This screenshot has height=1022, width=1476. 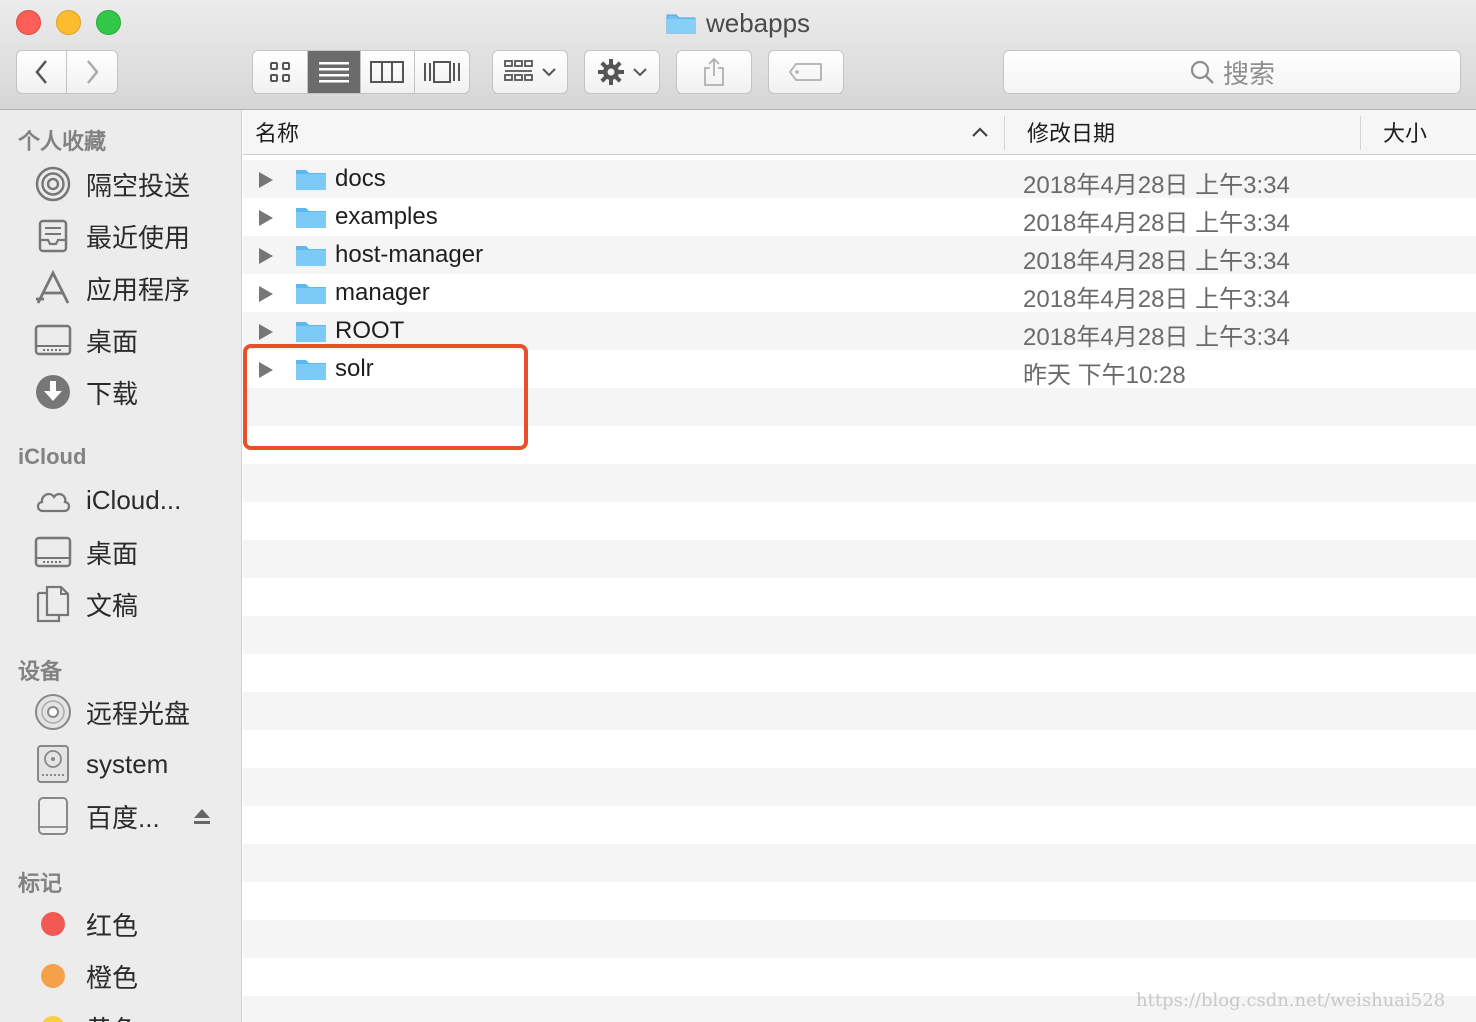 What do you see at coordinates (202, 817) in the screenshot?
I see `eject-icon` at bounding box center [202, 817].